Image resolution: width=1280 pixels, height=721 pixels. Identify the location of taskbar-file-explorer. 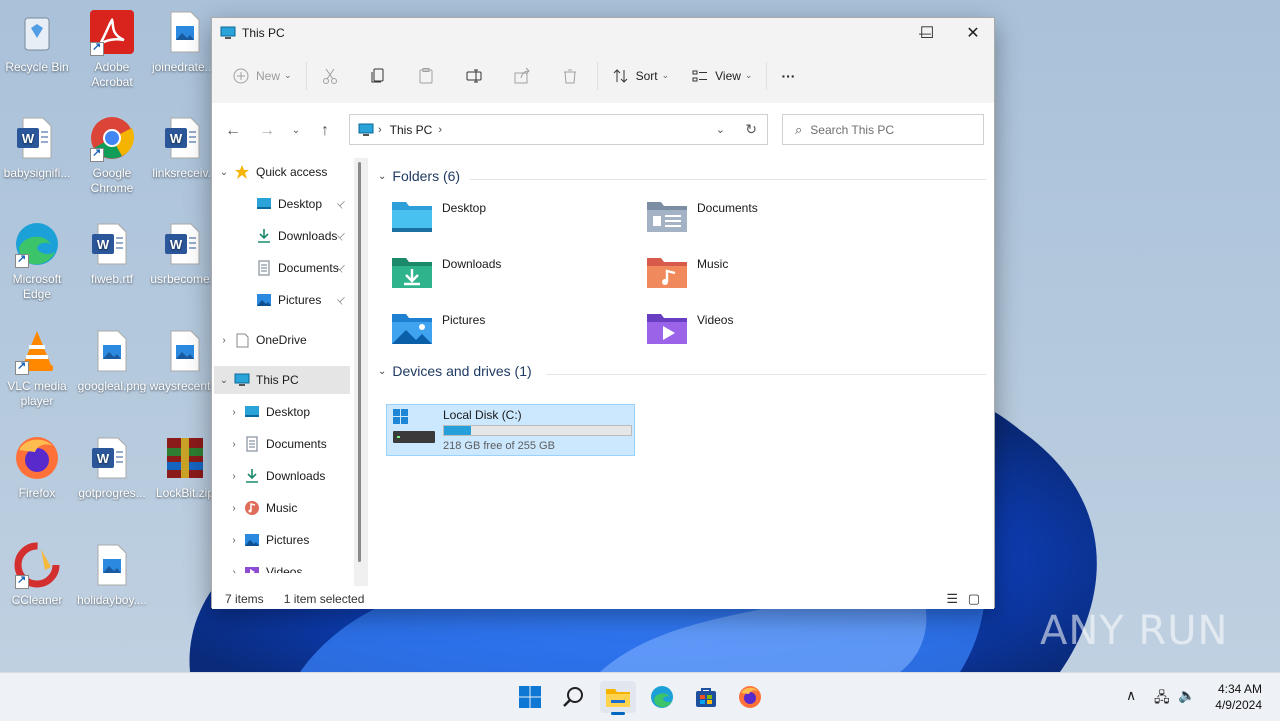
(618, 698).